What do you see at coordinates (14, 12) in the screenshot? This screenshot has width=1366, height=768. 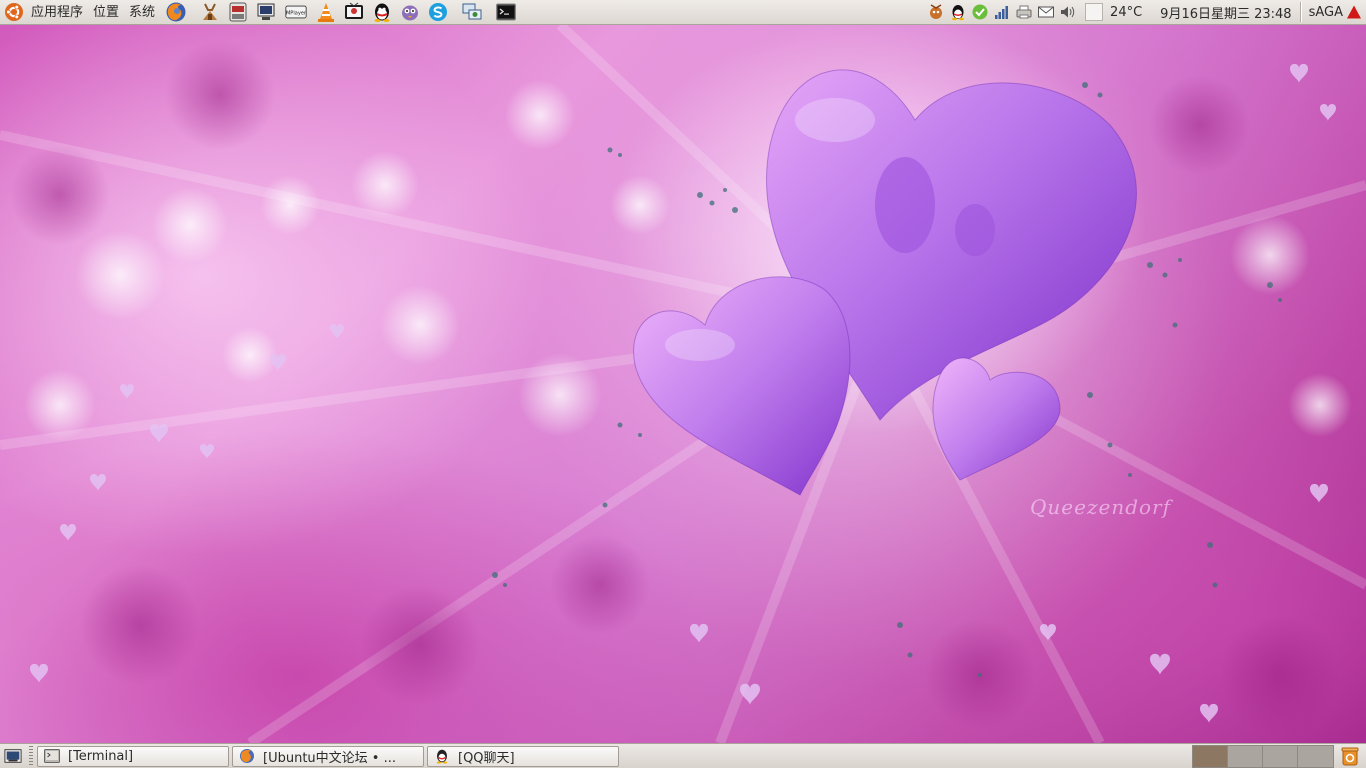 I see `ubuntu-logo-icon` at bounding box center [14, 12].